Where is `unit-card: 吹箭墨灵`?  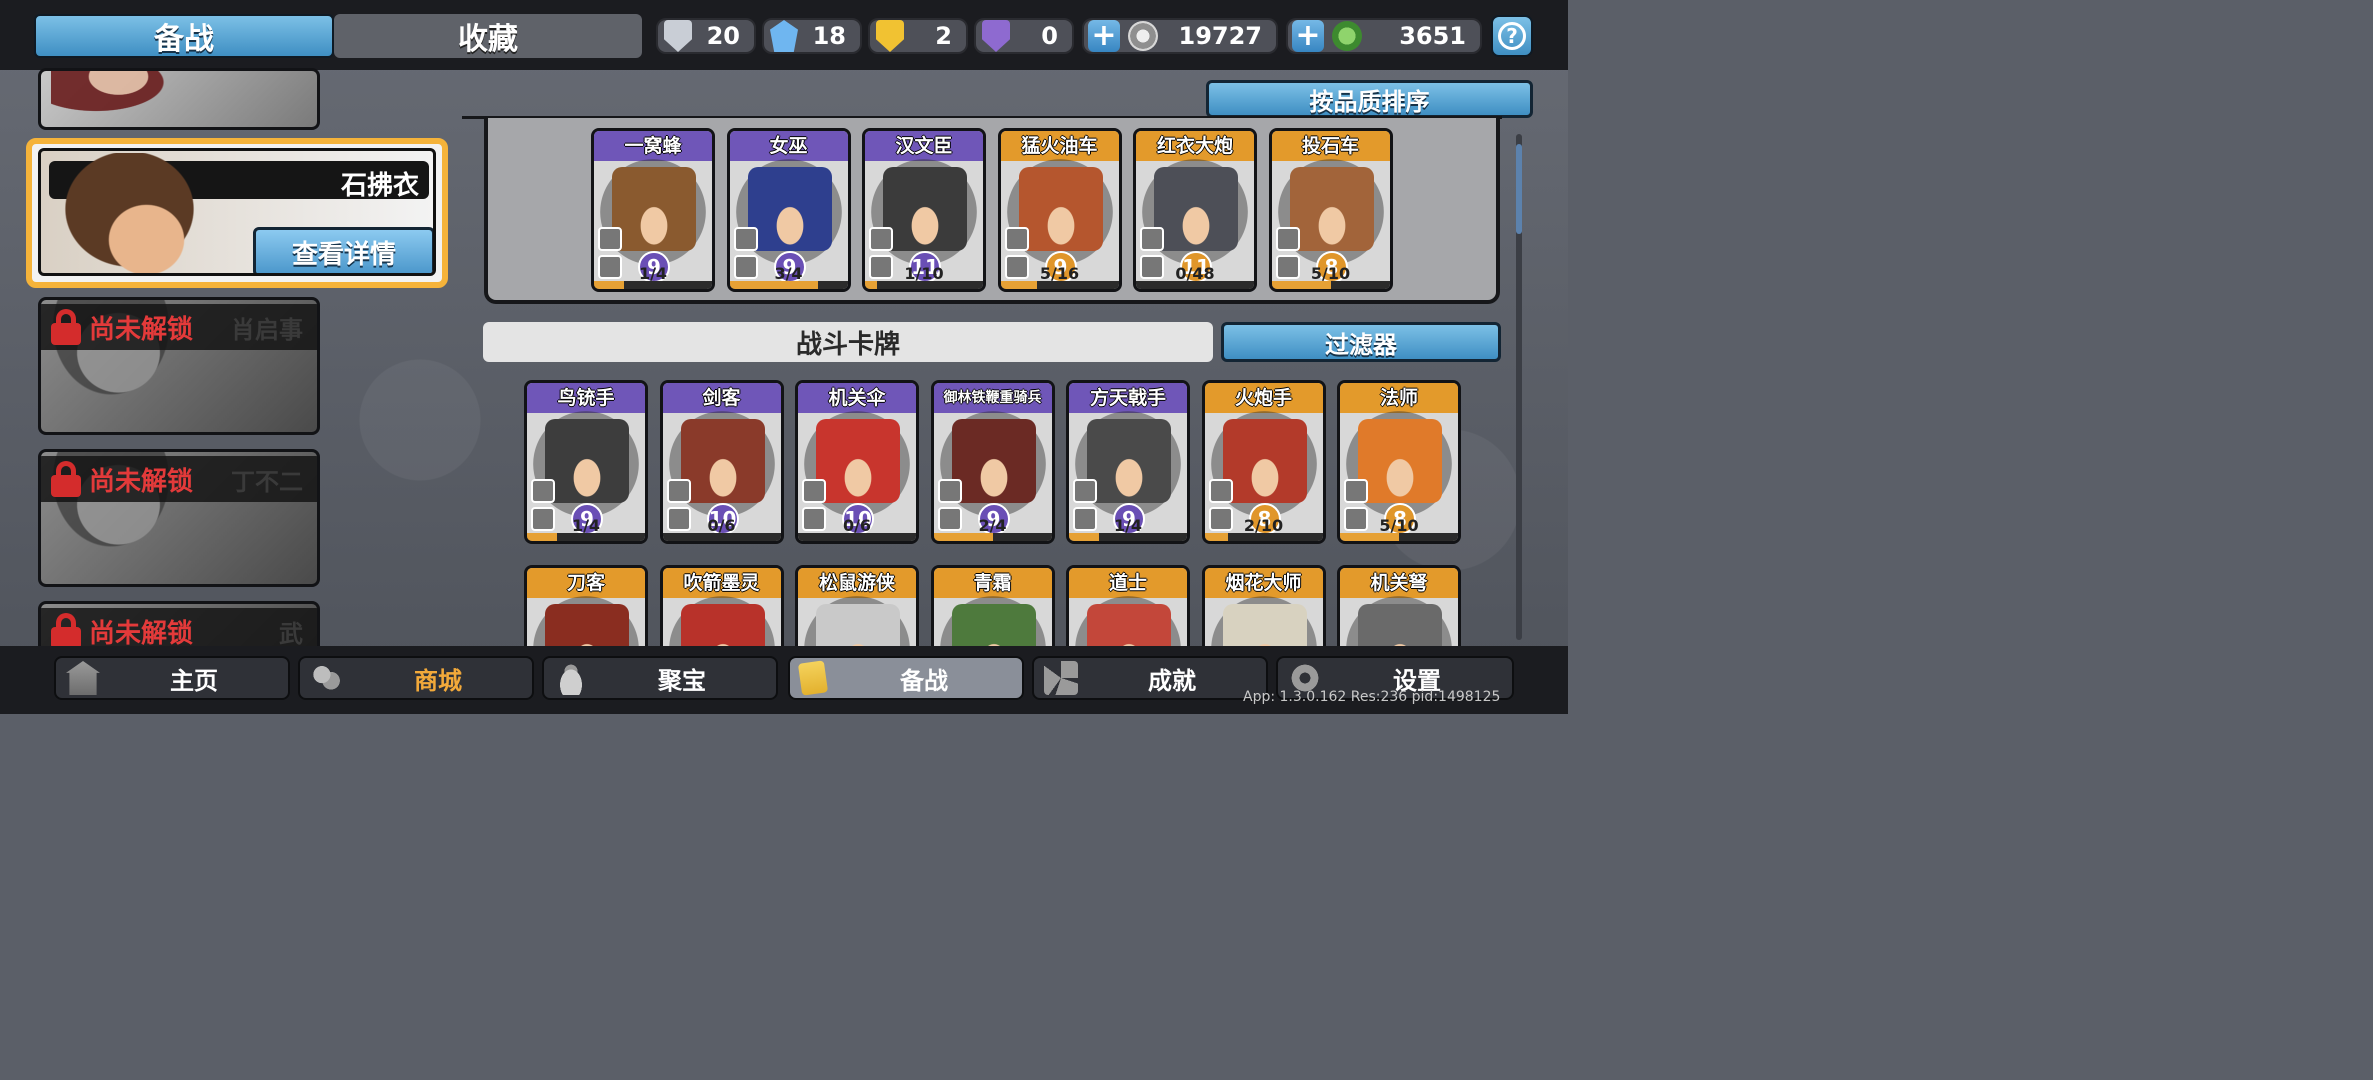
unit-card: 吹箭墨灵 is located at coordinates (721, 605).